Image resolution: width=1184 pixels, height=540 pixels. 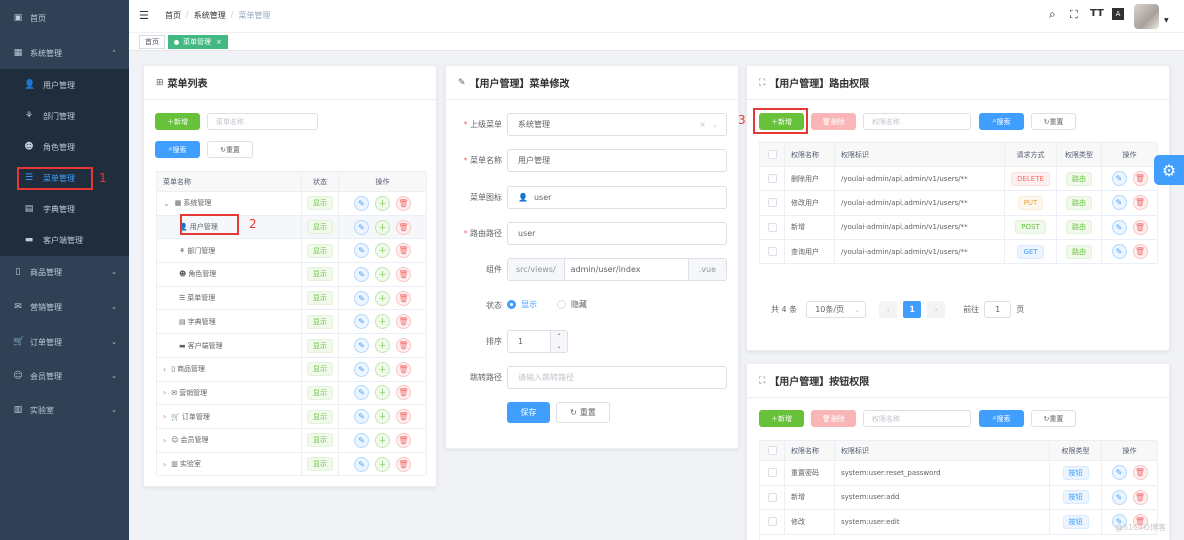 What do you see at coordinates (64, 116) in the screenshot?
I see `sidebar-item-dept: ⚘ 部门管理` at bounding box center [64, 116].